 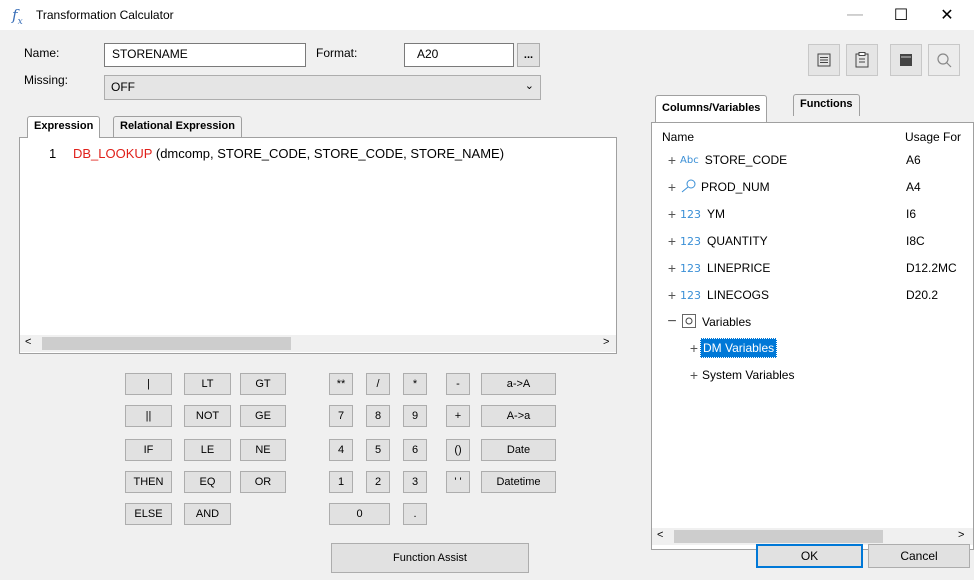 I want to click on search-icon, so click(x=944, y=60).